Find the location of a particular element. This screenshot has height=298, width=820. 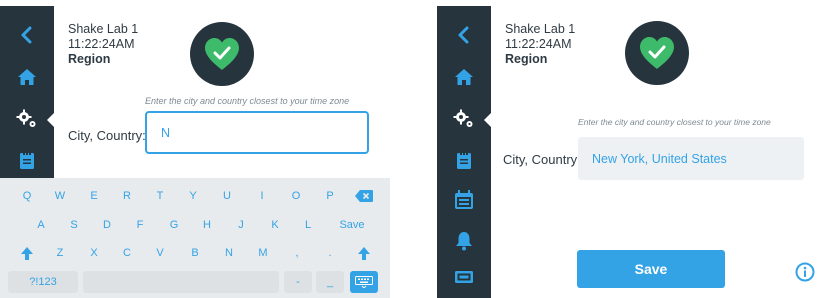

key-h: H is located at coordinates (207, 225).